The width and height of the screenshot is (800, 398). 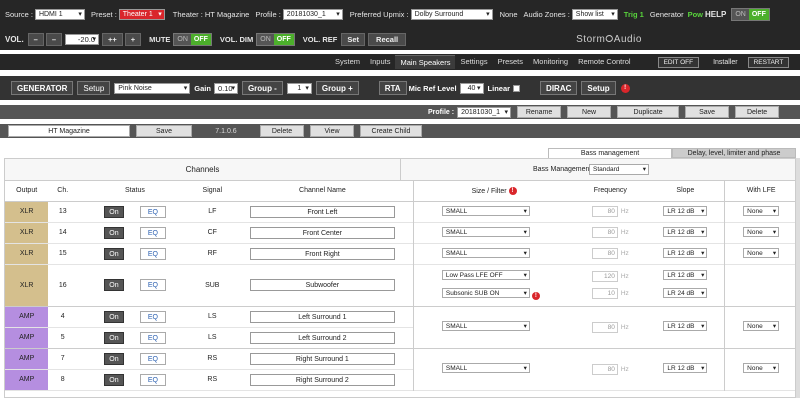 What do you see at coordinates (141, 14) in the screenshot?
I see `preset-select: Theater 1` at bounding box center [141, 14].